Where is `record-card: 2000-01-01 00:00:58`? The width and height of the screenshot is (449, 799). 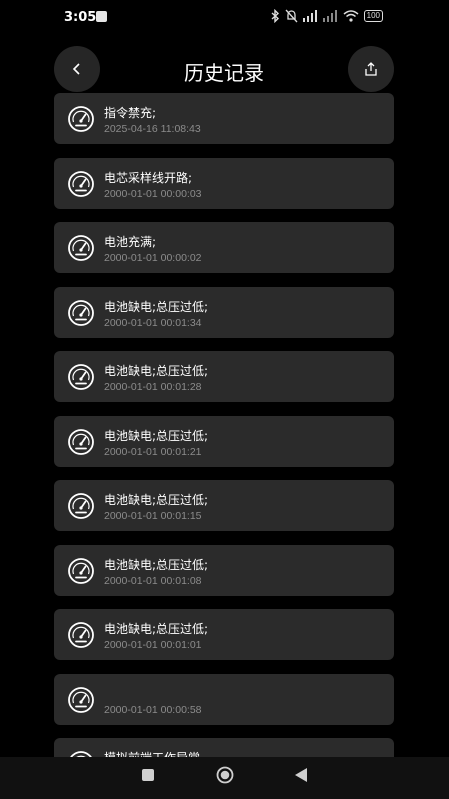
record-card: 2000-01-01 00:00:58 is located at coordinates (224, 699).